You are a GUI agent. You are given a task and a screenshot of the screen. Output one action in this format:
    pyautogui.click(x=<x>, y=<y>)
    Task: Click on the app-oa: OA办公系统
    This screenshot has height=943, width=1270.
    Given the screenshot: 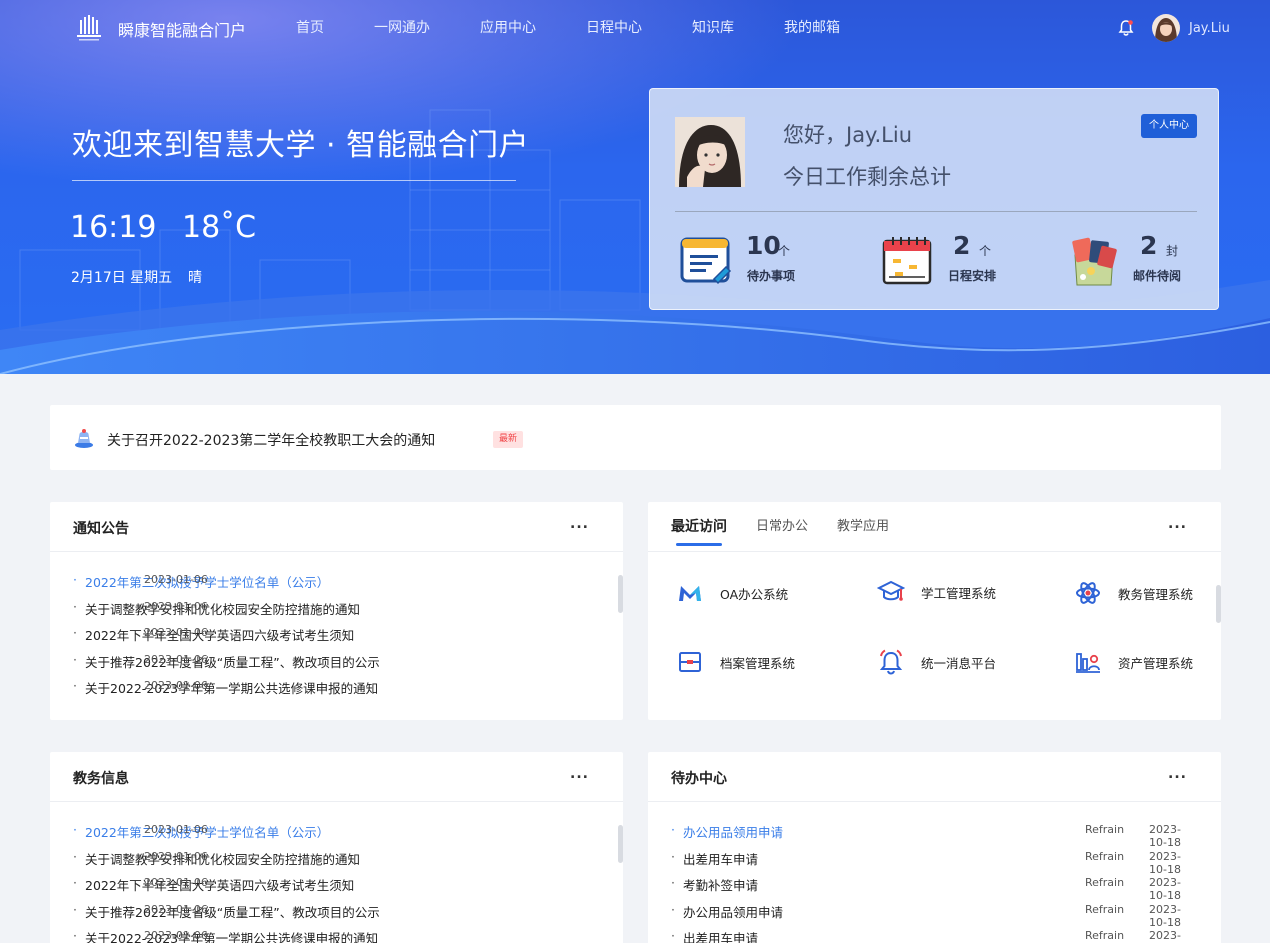 What is the action you would take?
    pyautogui.click(x=732, y=593)
    